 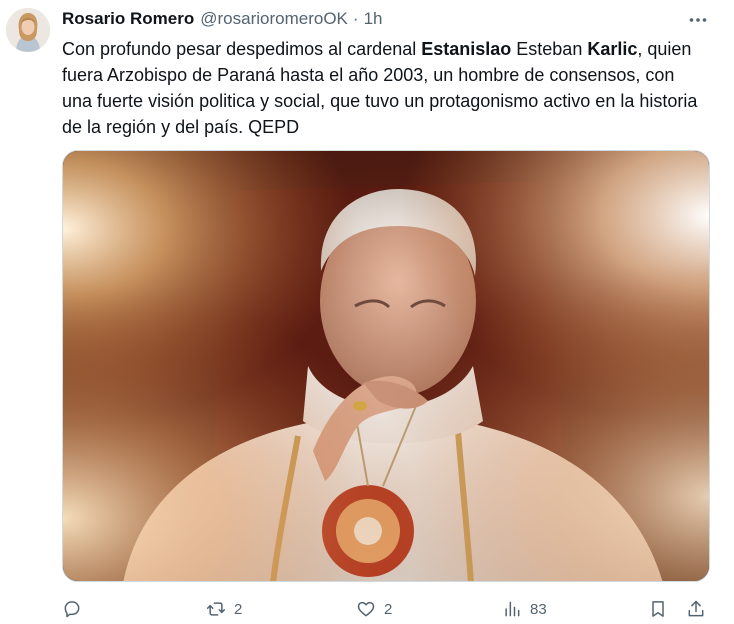 I want to click on views-count: 83, so click(x=538, y=609).